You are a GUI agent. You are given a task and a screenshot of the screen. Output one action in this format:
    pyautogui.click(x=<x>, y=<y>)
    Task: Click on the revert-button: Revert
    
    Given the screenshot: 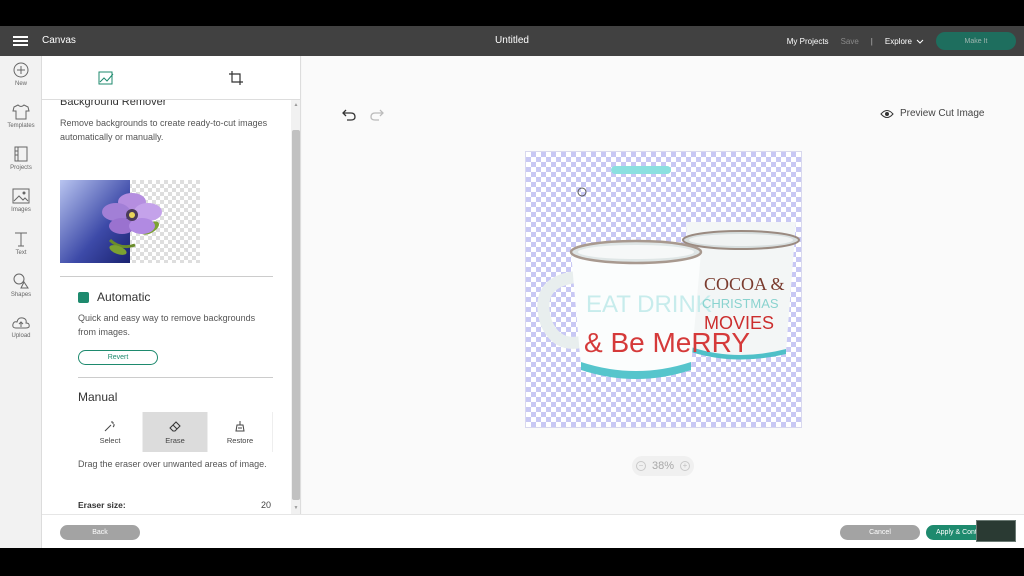 What is the action you would take?
    pyautogui.click(x=118, y=357)
    